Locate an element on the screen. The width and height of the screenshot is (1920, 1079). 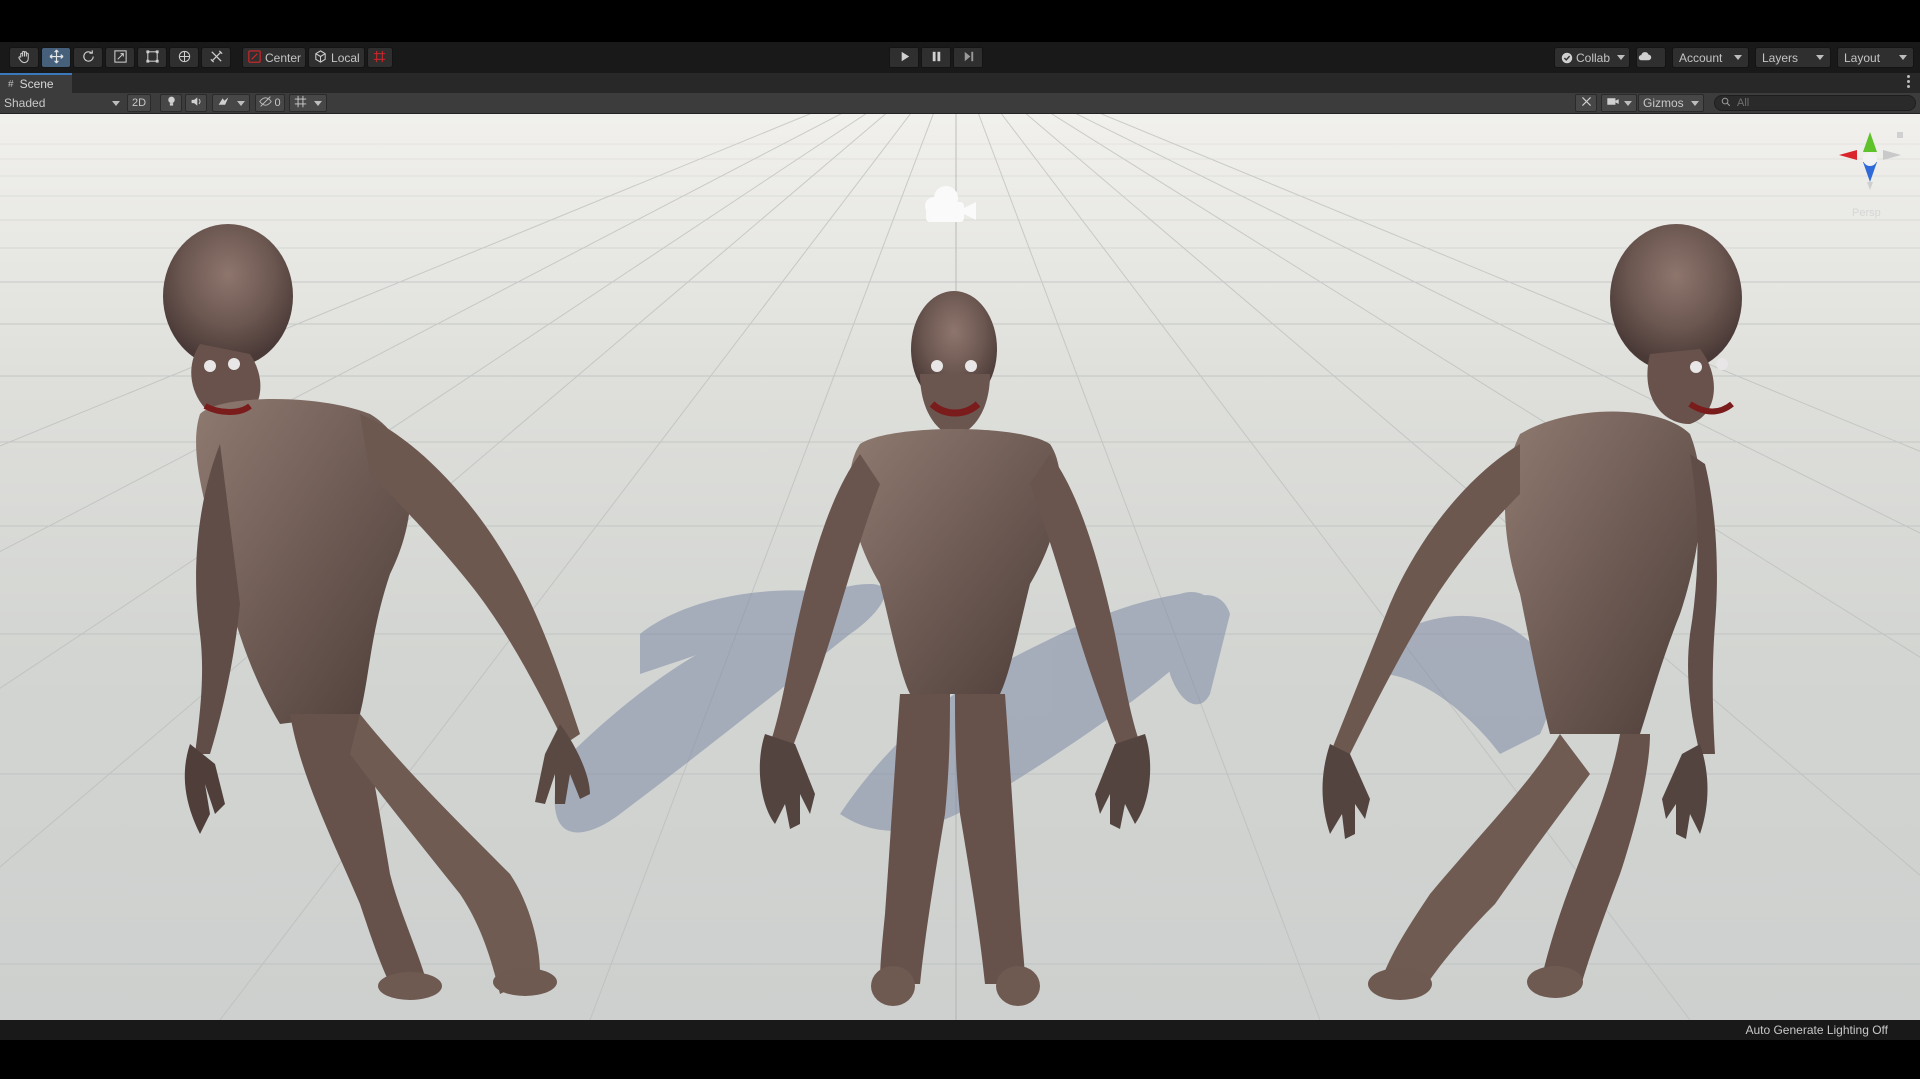
status-bar: Auto Generate Lighting Off is located at coordinates (960, 1030).